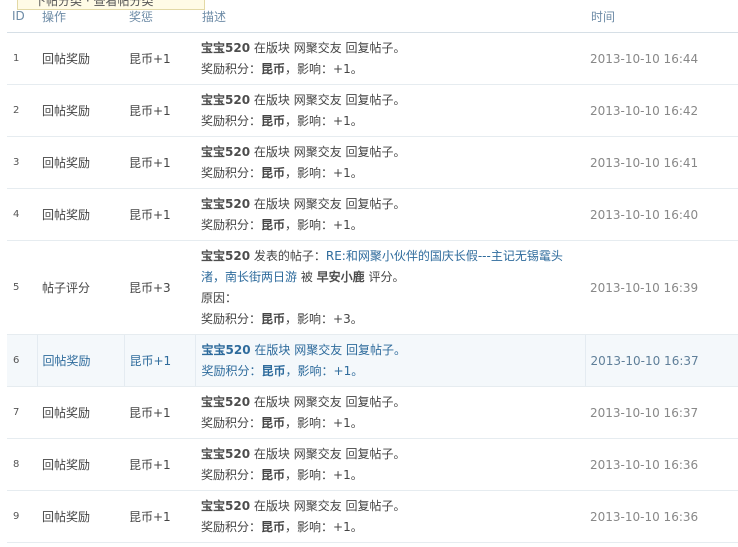  Describe the element at coordinates (288, 255) in the screenshot. I see `posted-prefix: 发表的帖子：` at that location.